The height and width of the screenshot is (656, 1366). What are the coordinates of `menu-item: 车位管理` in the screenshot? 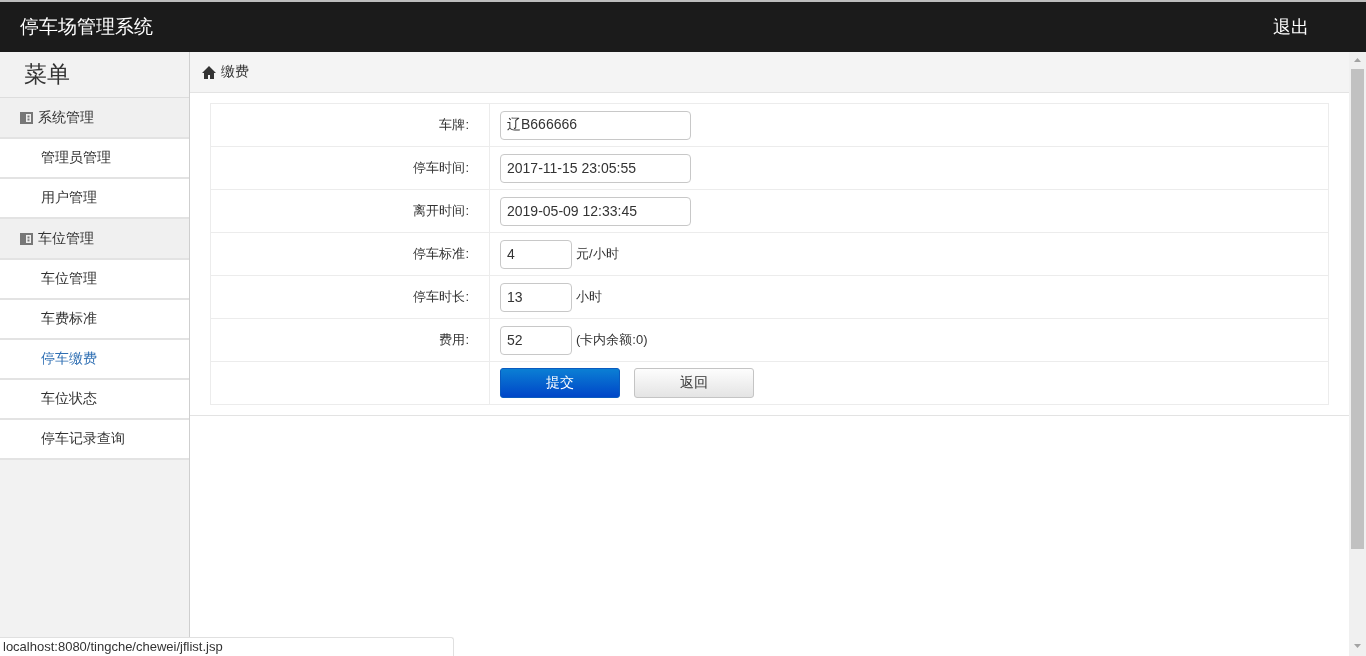 It's located at (94, 280).